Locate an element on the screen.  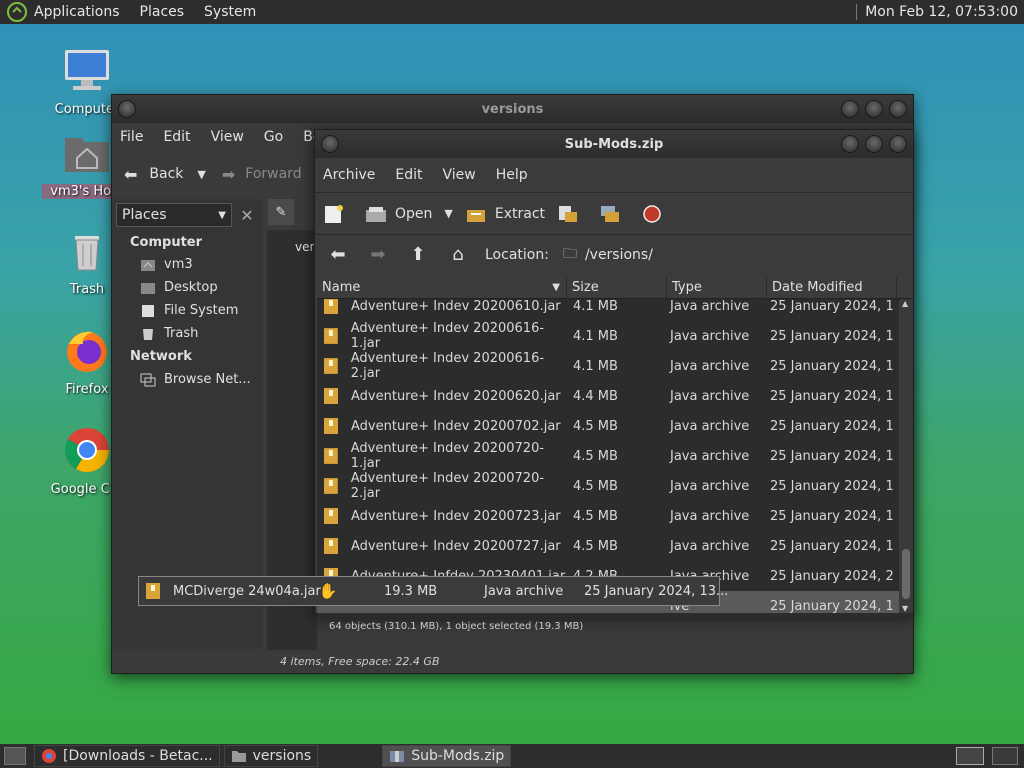
menu-file: File is located at coordinates (131, 137).